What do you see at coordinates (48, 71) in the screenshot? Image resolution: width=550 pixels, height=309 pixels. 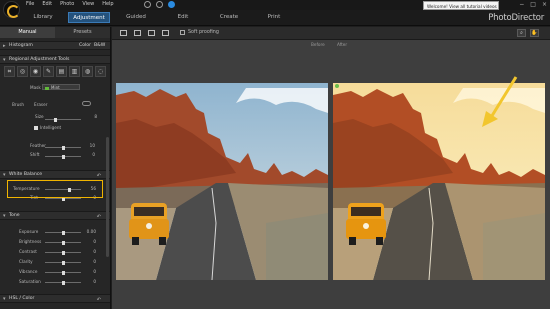 I see `brush-icon: ✎` at bounding box center [48, 71].